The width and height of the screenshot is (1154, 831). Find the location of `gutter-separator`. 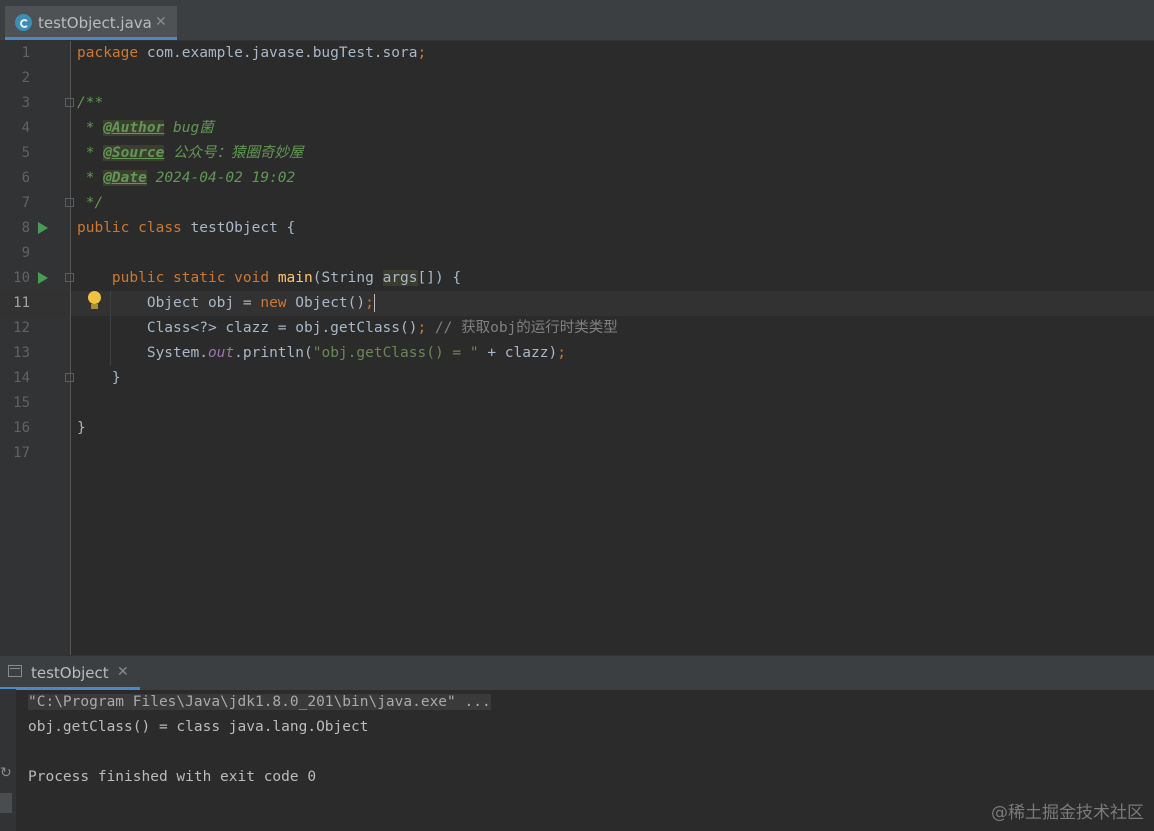

gutter-separator is located at coordinates (70, 348).